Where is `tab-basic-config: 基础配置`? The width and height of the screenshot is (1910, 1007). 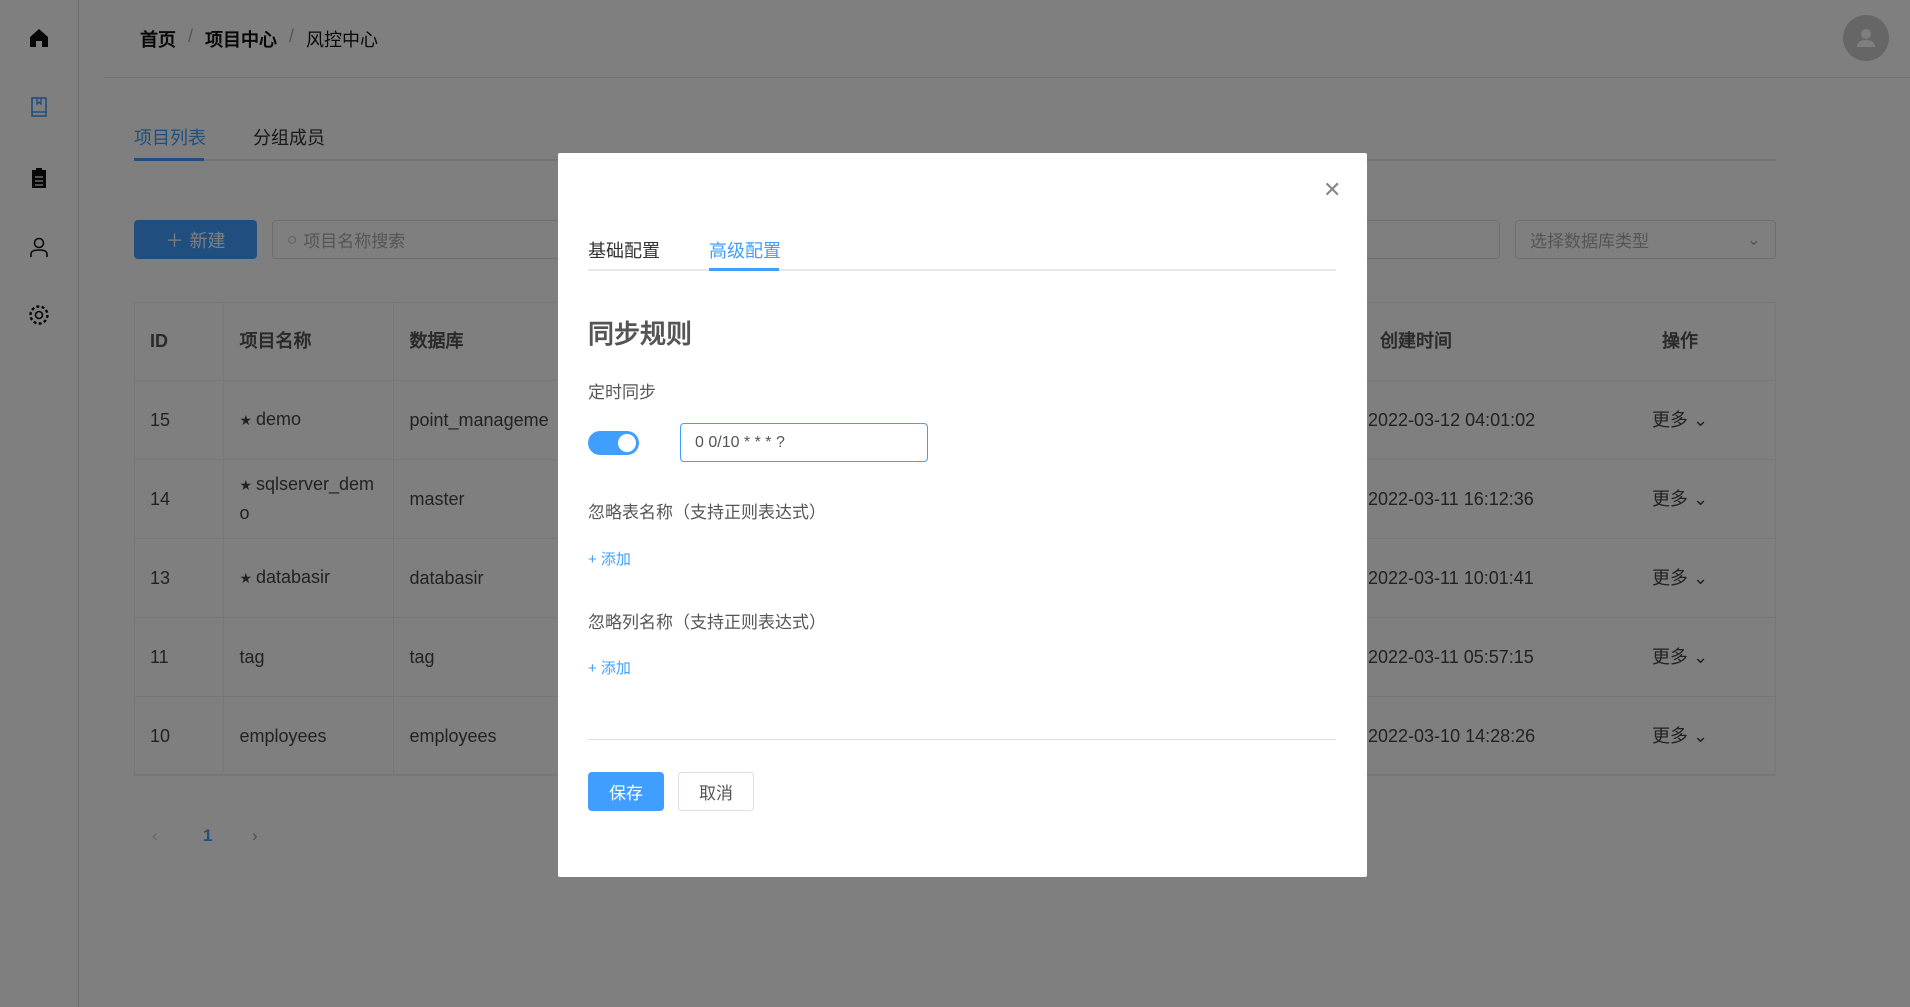 tab-basic-config: 基础配置 is located at coordinates (624, 250).